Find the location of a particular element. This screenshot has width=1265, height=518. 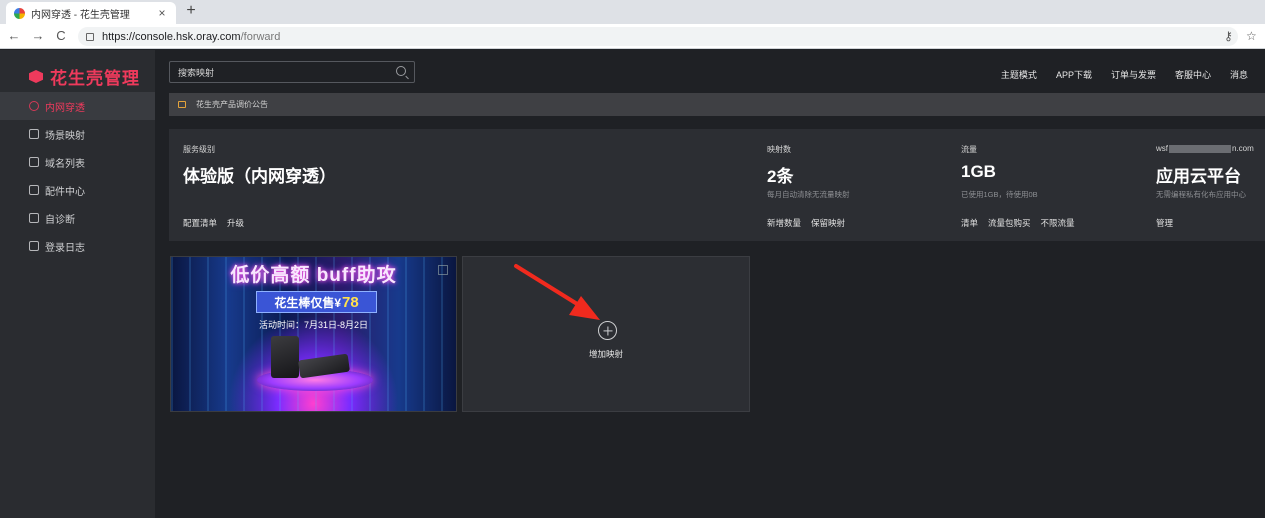

banner-headline: 低价高额 buff助攻 is located at coordinates (313, 275).